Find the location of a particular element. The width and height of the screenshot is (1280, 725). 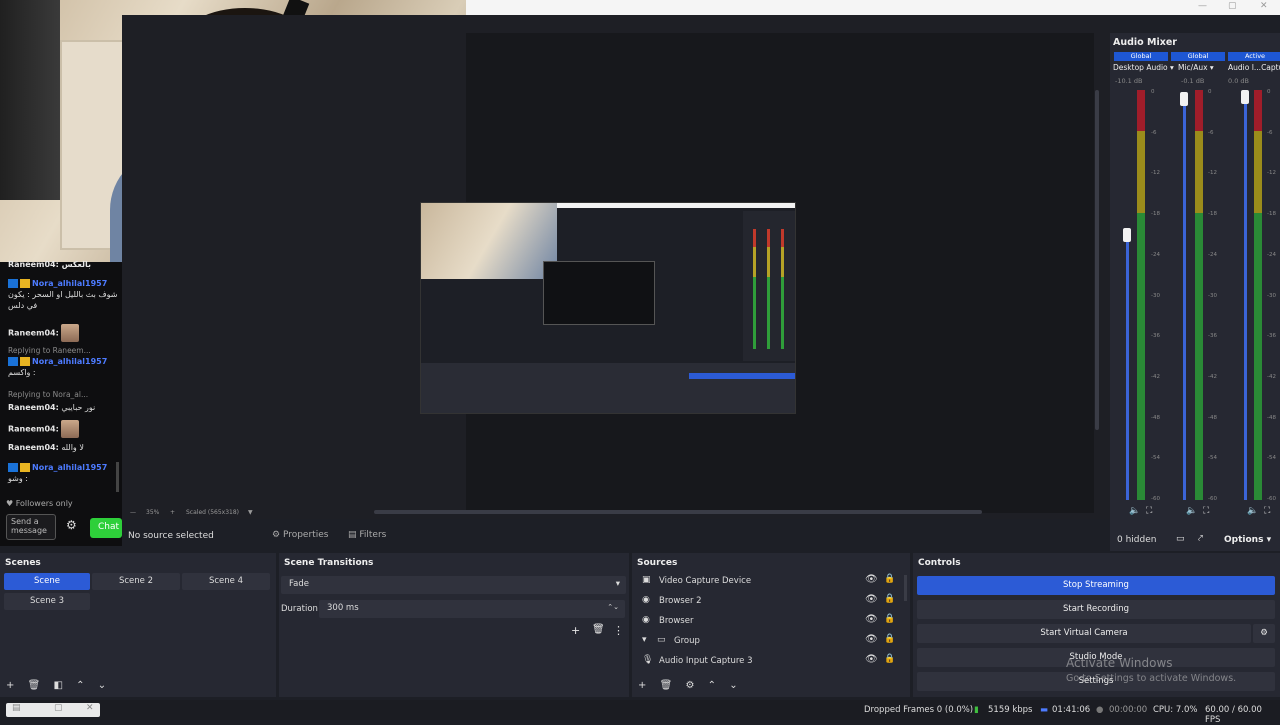

filter-icon: ◧ is located at coordinates (57, 685).